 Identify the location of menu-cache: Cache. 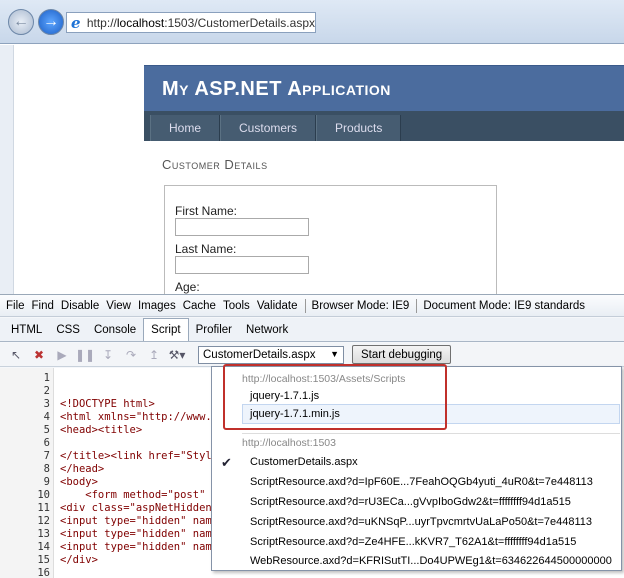
(199, 306).